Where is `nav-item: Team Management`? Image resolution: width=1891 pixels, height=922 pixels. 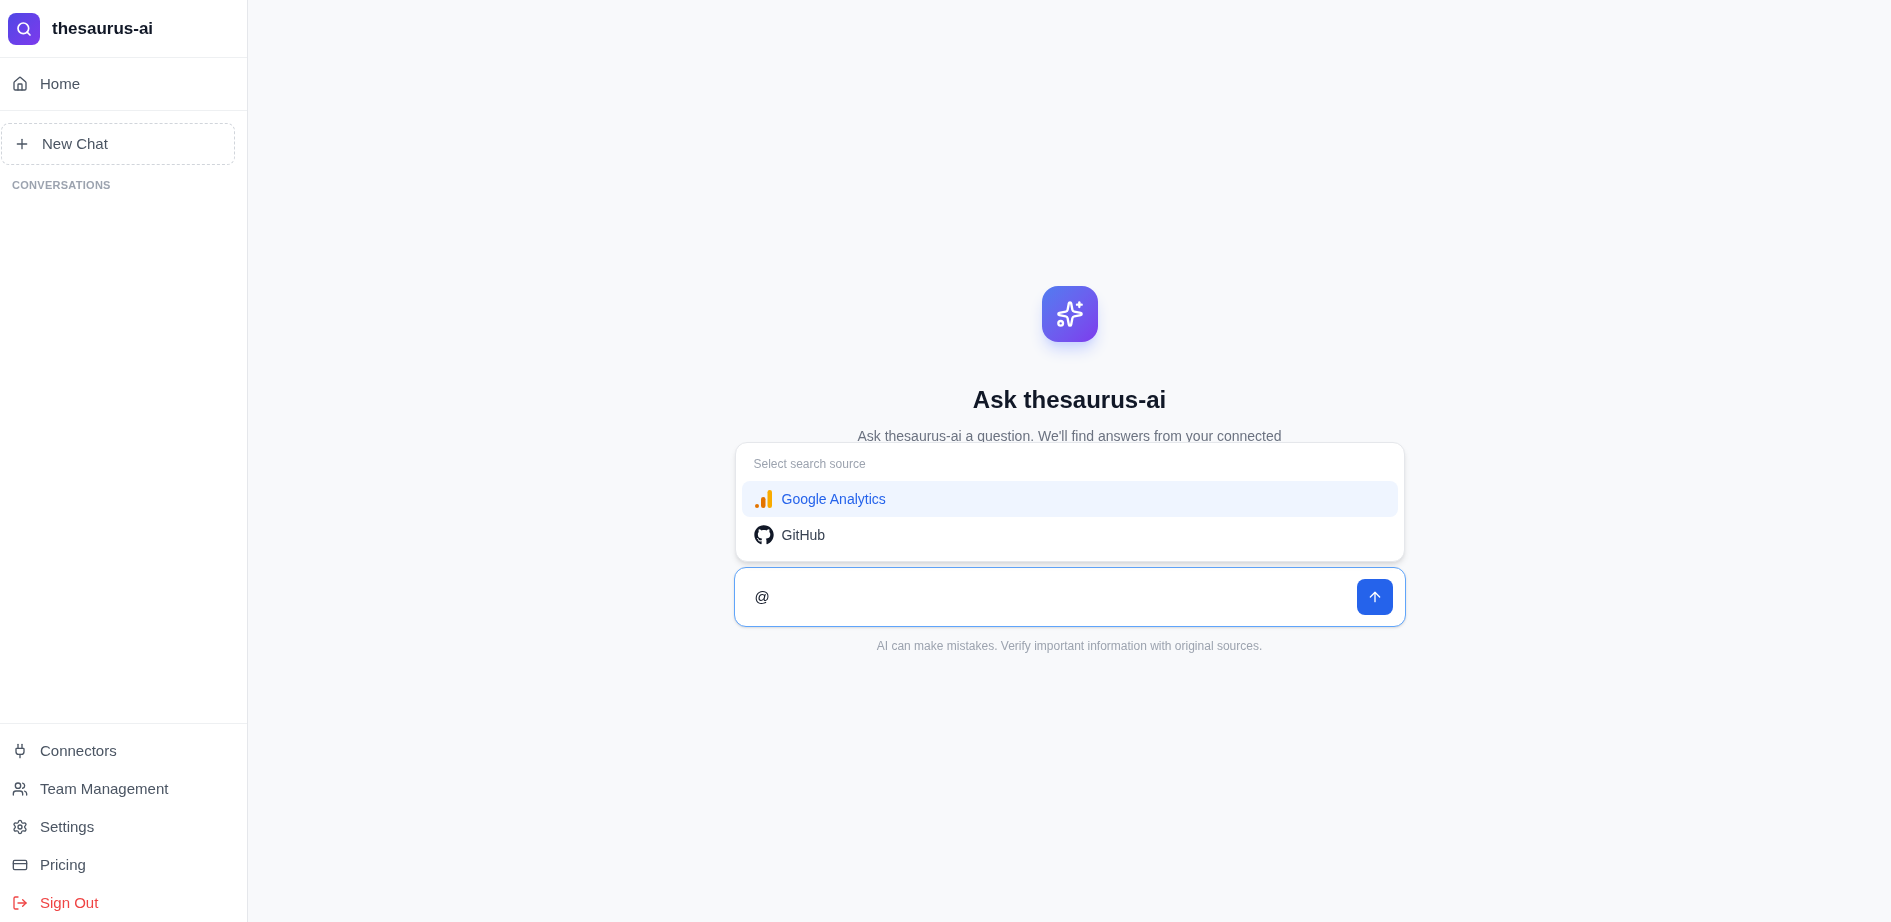 nav-item: Team Management is located at coordinates (123, 789).